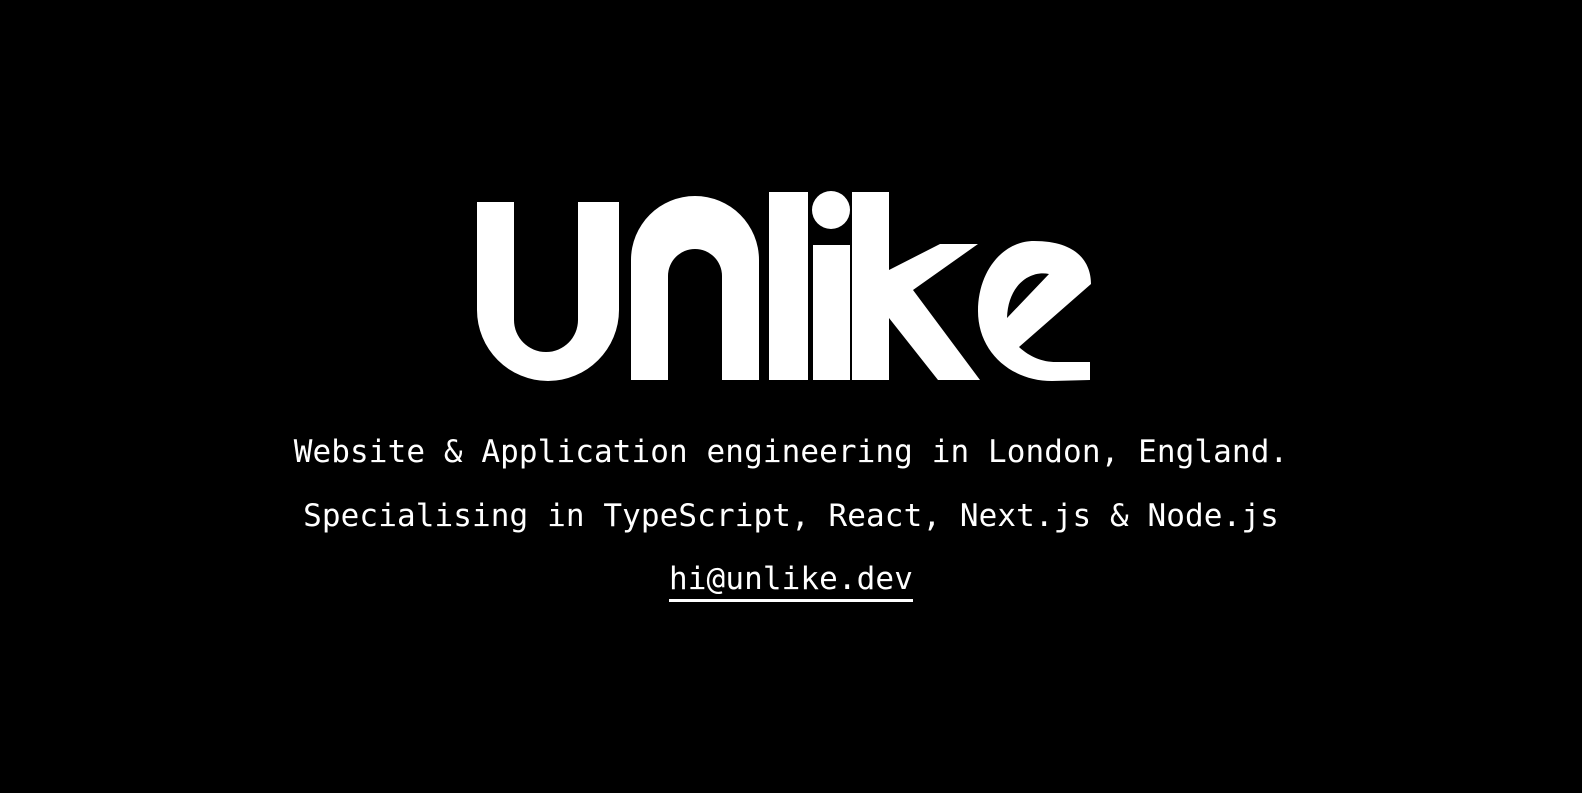 This screenshot has width=1582, height=793. I want to click on email-link: hi@unlike.dev, so click(791, 581).